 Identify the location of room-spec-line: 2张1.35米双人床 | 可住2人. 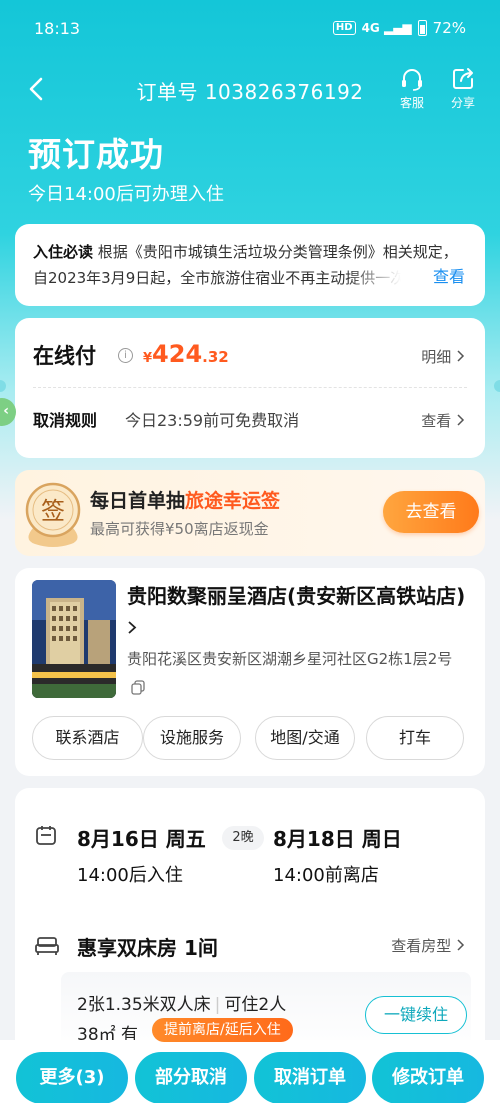
(182, 1005).